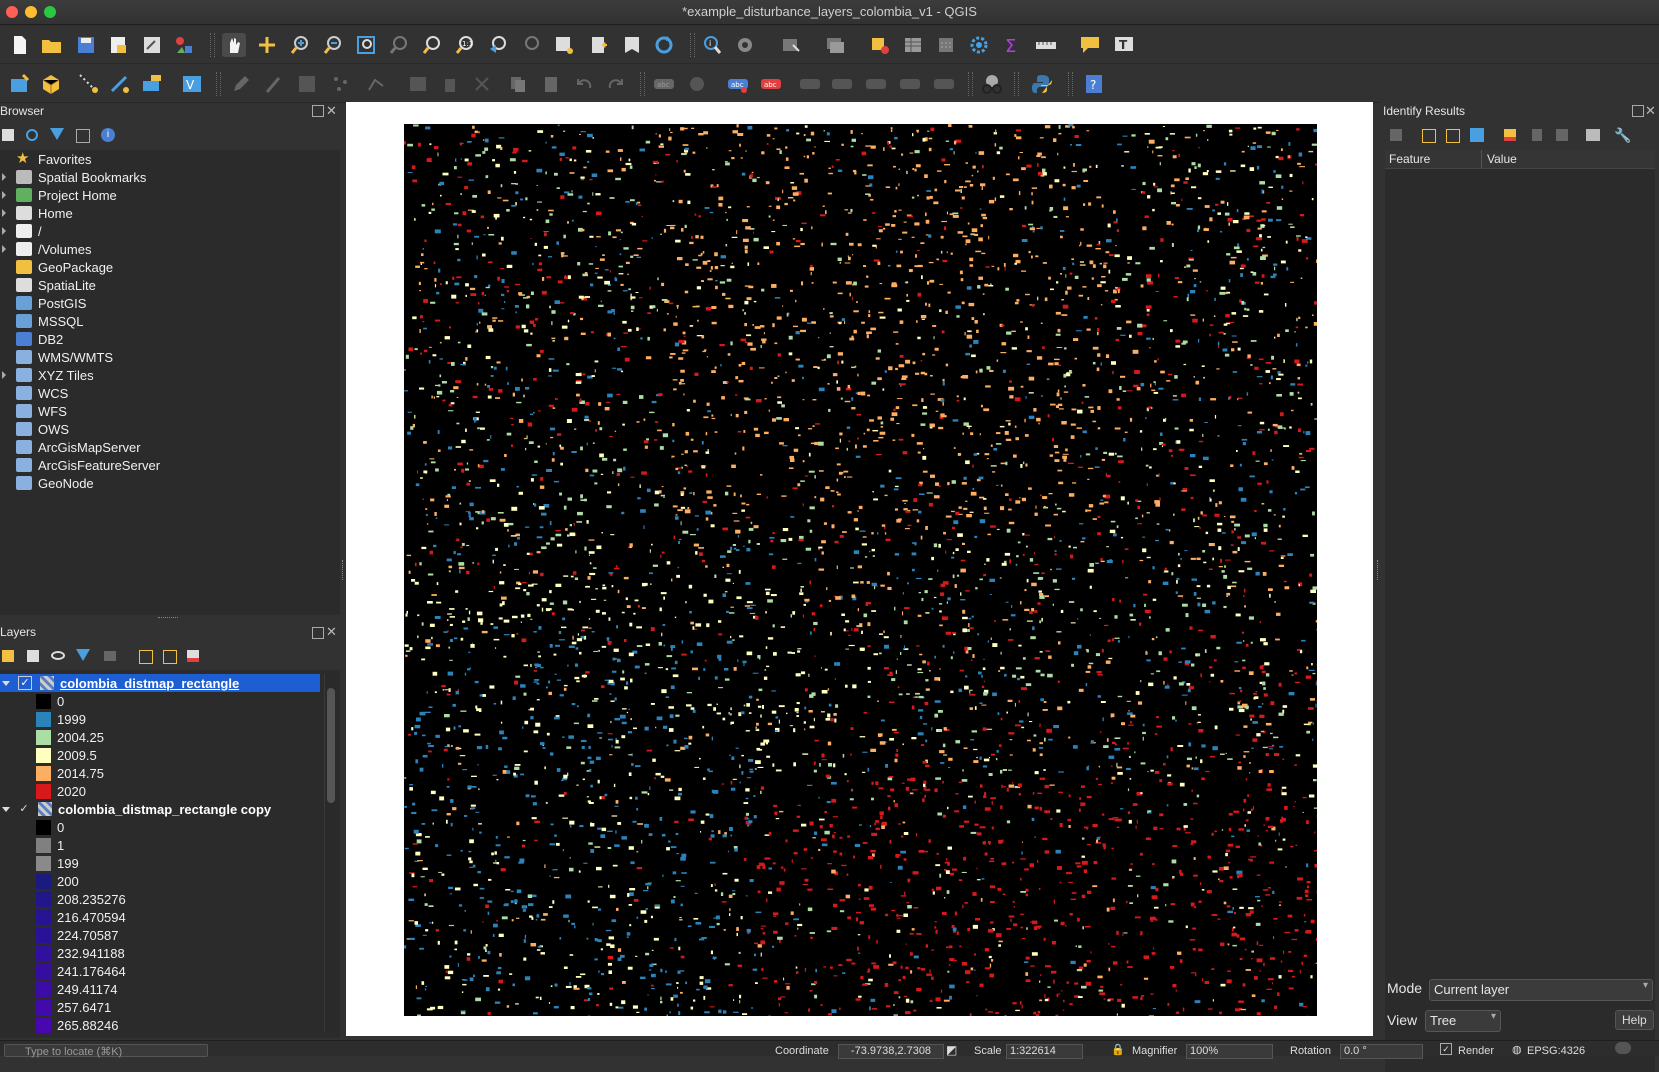 The height and width of the screenshot is (1072, 1659). I want to click on right-dock-splitter, so click(1378, 570).